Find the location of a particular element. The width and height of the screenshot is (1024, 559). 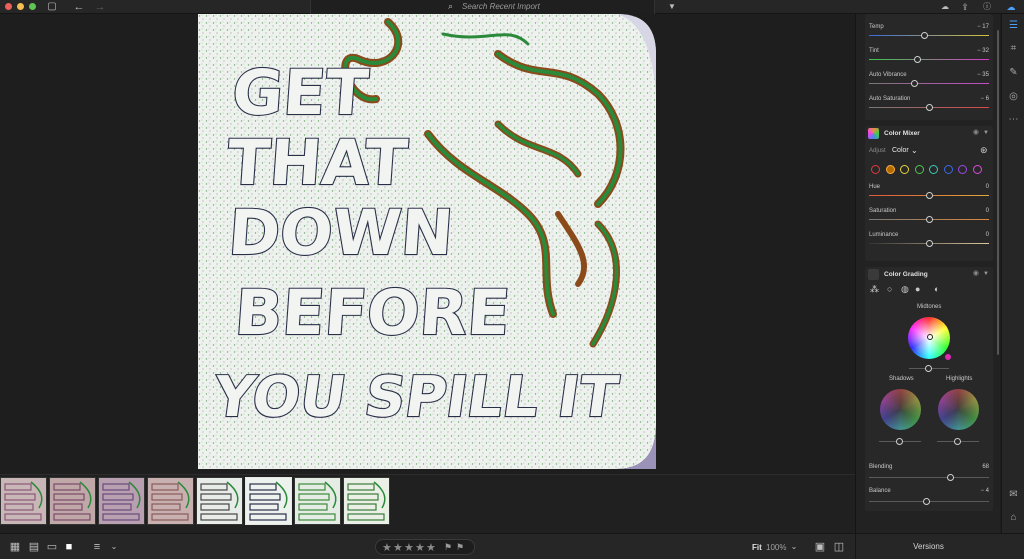

highlights-view-icon: ● is located at coordinates (917, 289).